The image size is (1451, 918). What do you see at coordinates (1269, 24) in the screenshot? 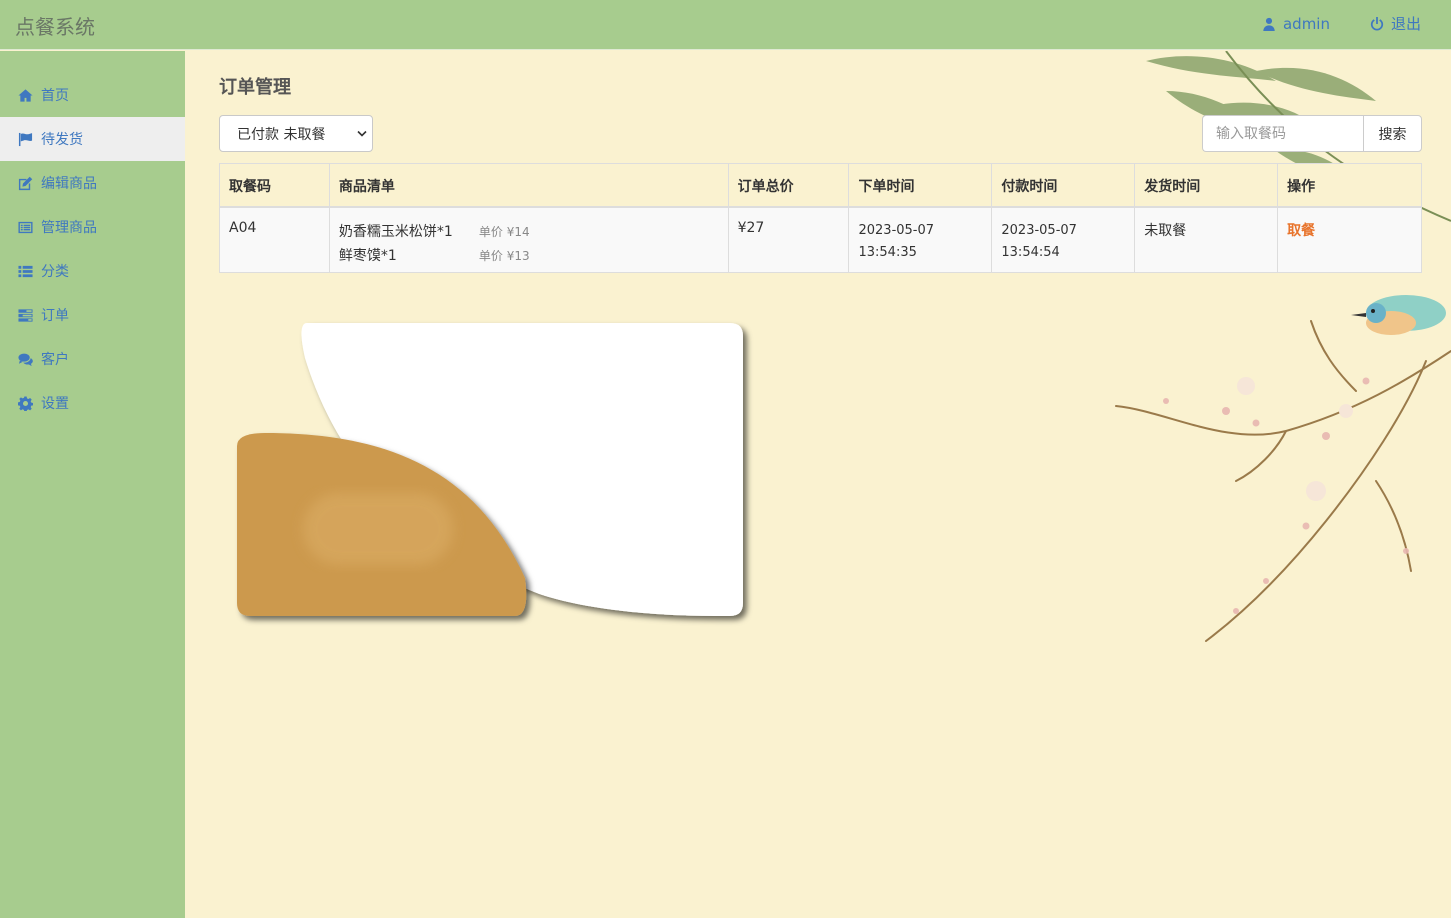
I see `user-icon` at bounding box center [1269, 24].